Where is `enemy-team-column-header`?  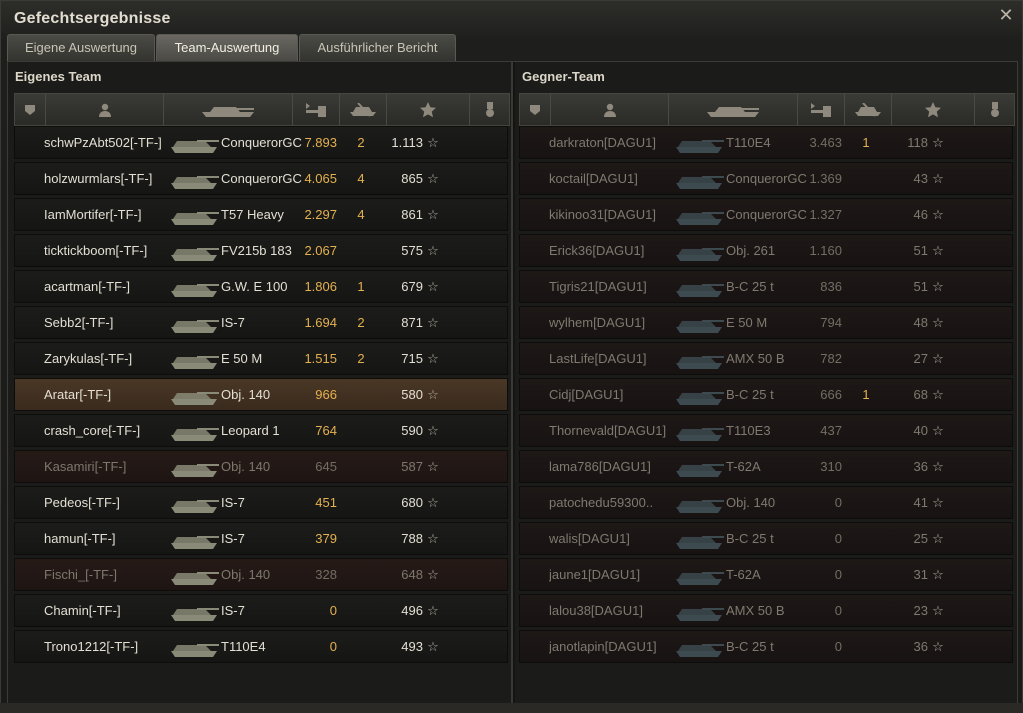 enemy-team-column-header is located at coordinates (767, 109).